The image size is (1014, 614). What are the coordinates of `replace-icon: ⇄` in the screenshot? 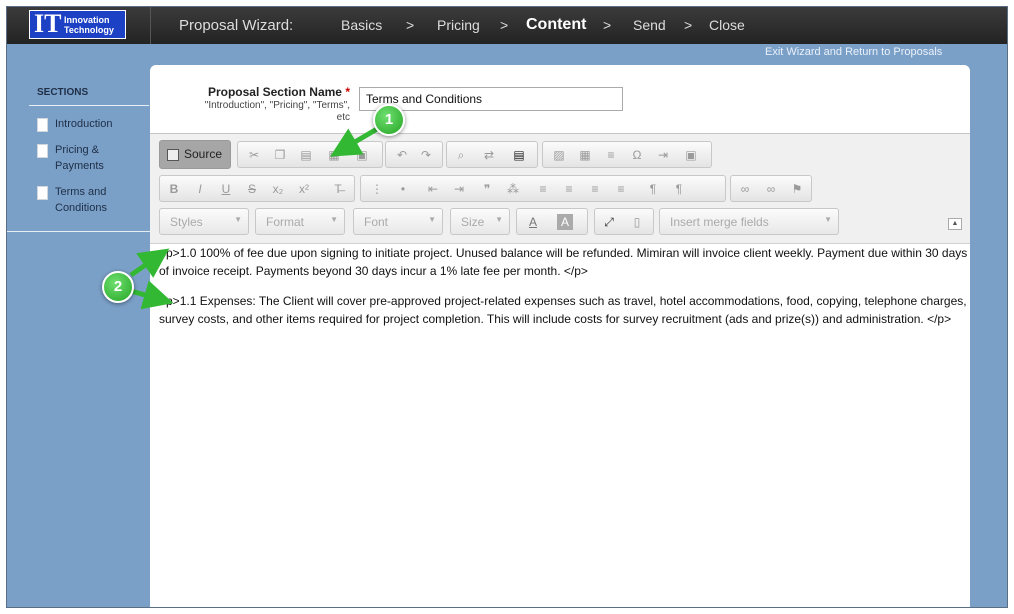 It's located at (489, 155).